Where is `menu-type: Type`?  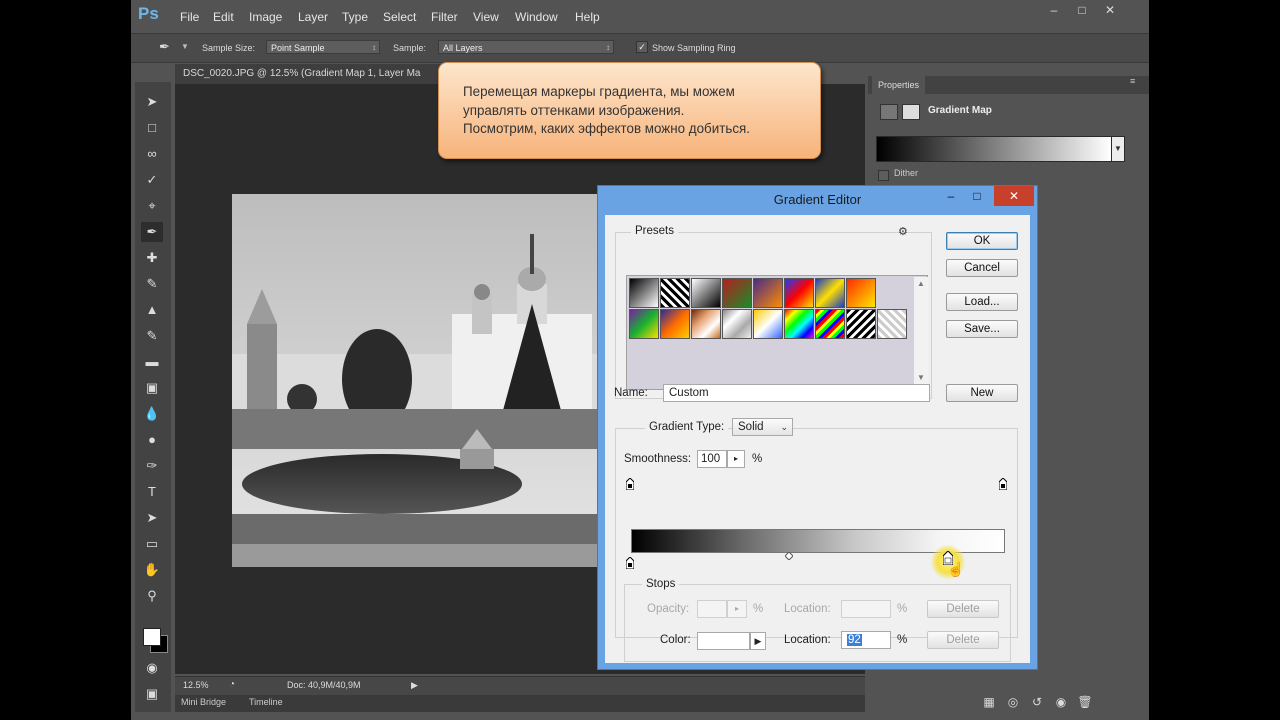
menu-type: Type is located at coordinates (355, 17).